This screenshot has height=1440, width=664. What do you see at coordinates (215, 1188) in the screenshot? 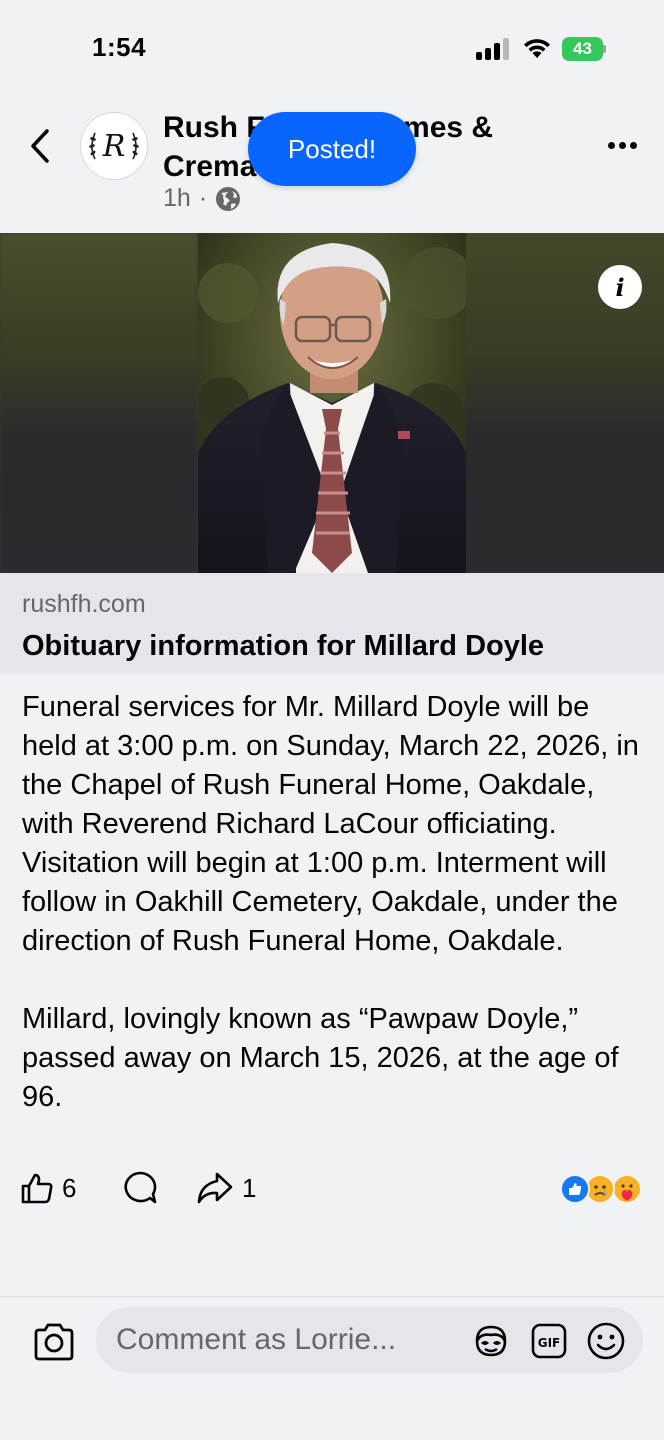
I see `share-icon` at bounding box center [215, 1188].